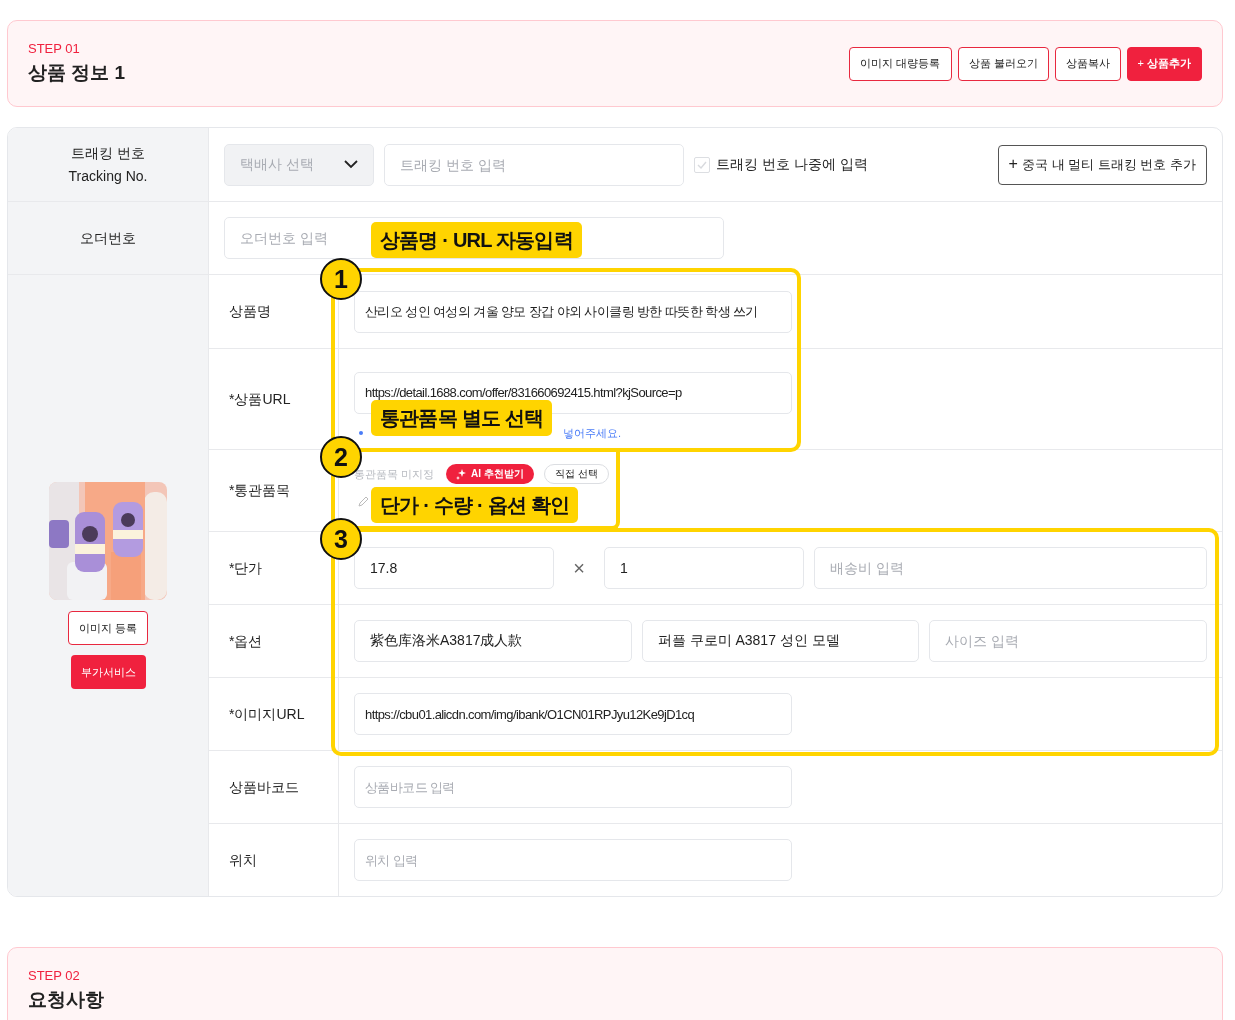  I want to click on step-number: STEP 01, so click(54, 48).